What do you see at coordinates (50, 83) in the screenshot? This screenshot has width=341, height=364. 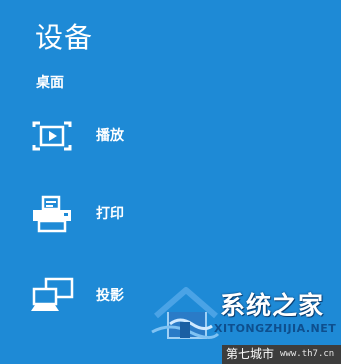 I see `section-label-desktop: 桌面` at bounding box center [50, 83].